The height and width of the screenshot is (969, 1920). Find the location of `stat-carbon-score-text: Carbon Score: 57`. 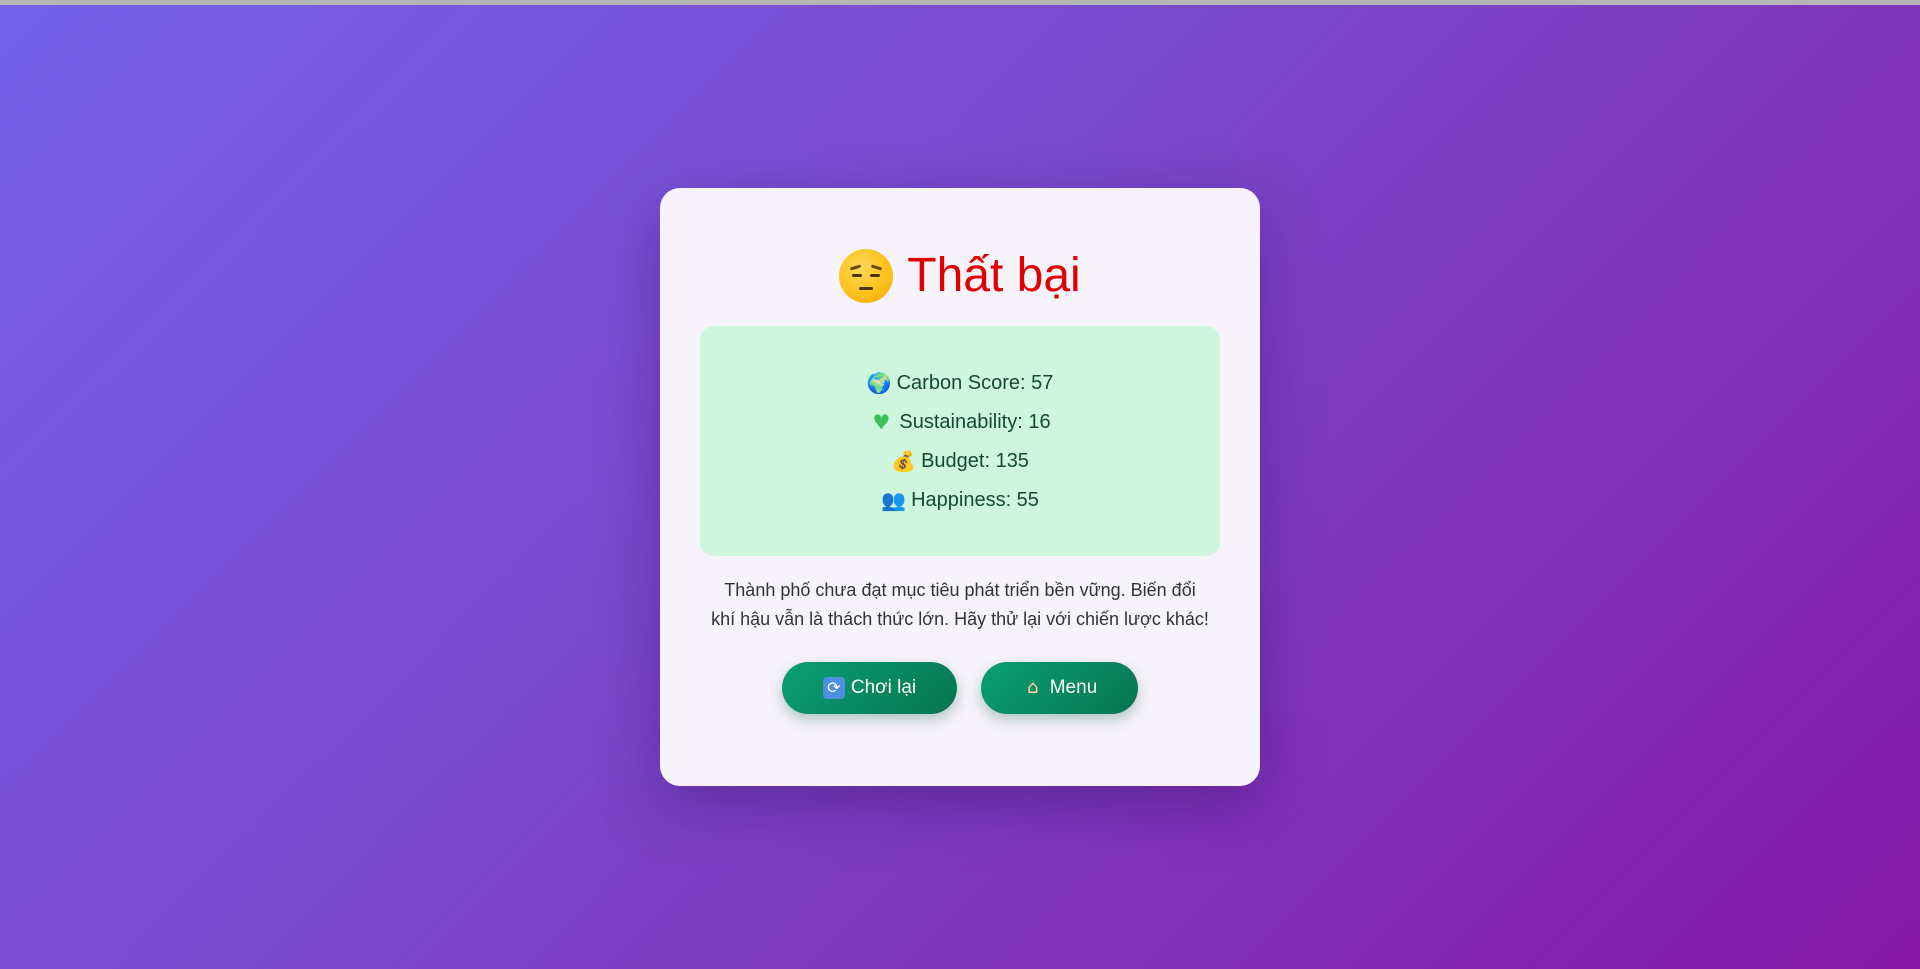

stat-carbon-score-text: Carbon Score: 57 is located at coordinates (975, 383).